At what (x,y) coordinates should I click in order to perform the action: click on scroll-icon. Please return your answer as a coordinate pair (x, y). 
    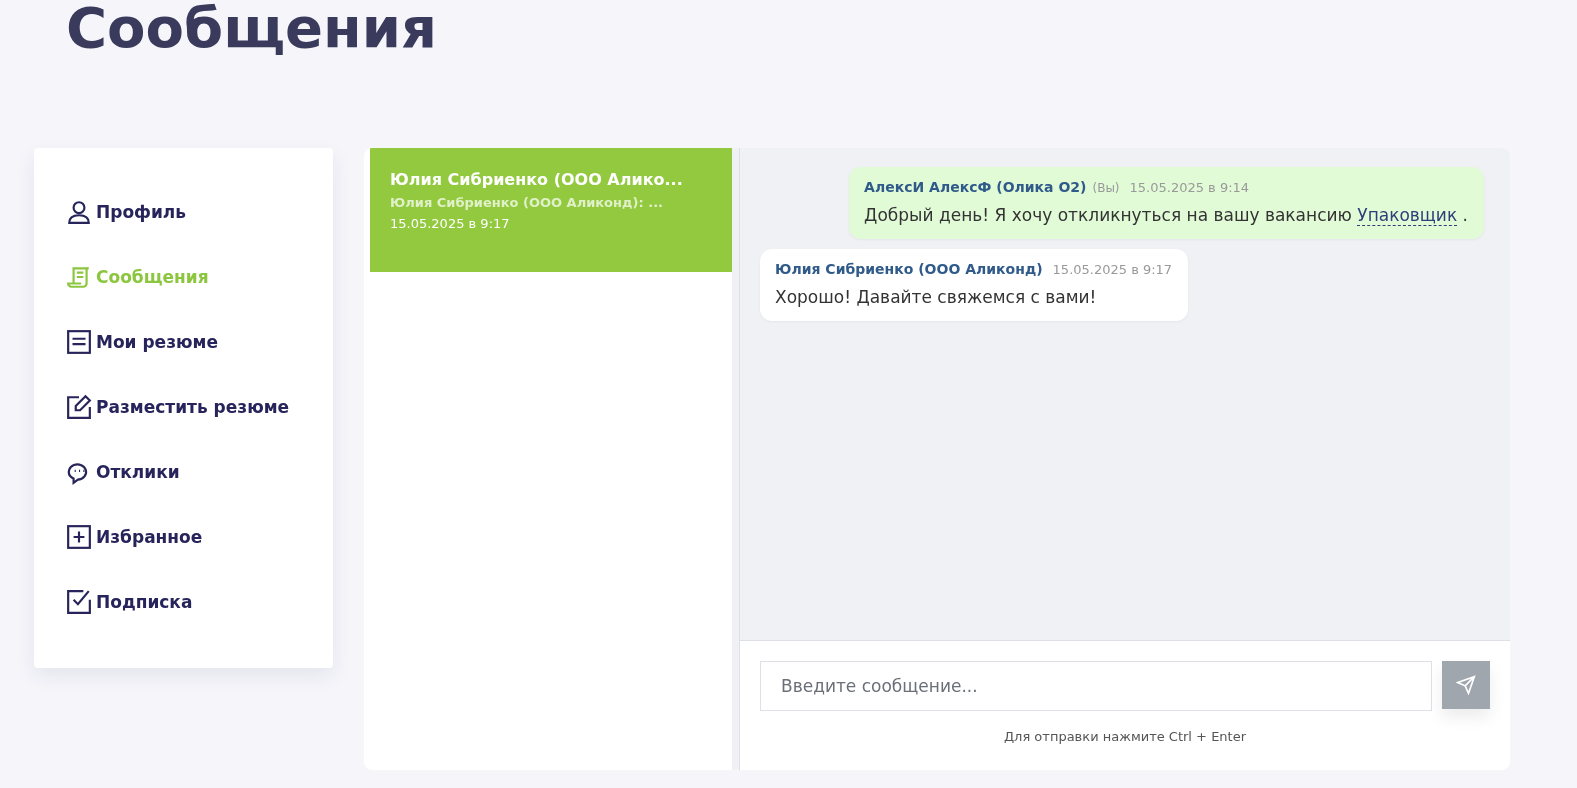
    Looking at the image, I should click on (79, 277).